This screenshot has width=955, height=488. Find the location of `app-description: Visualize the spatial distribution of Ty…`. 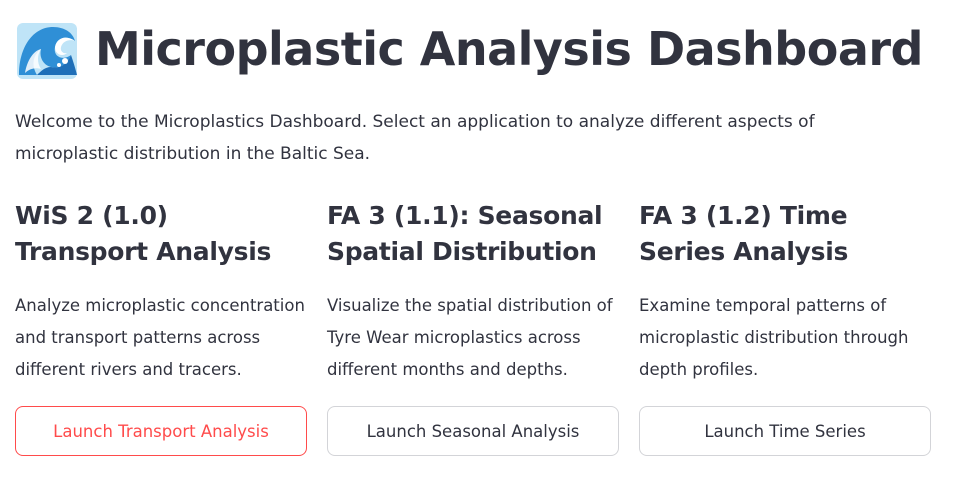

app-description: Visualize the spatial distribution of Ty… is located at coordinates (470, 337).